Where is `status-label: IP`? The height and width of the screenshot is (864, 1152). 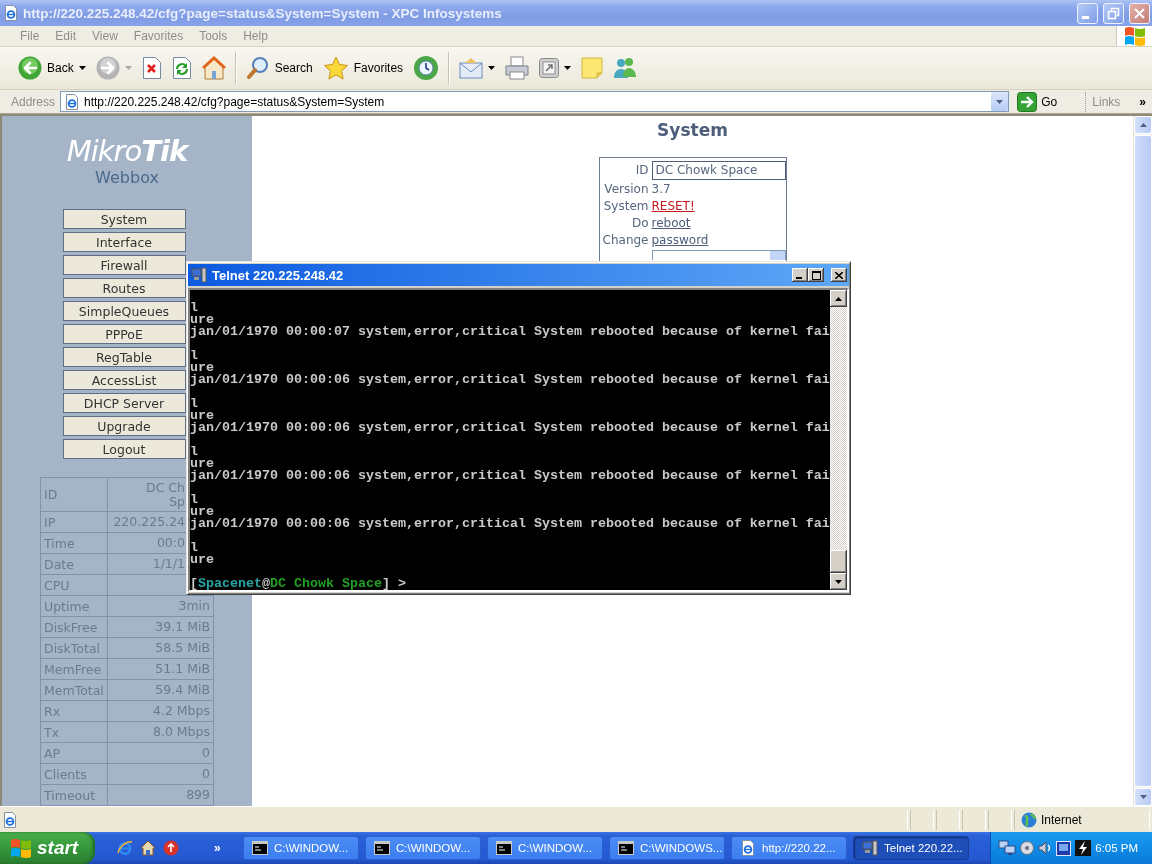
status-label: IP is located at coordinates (74, 522).